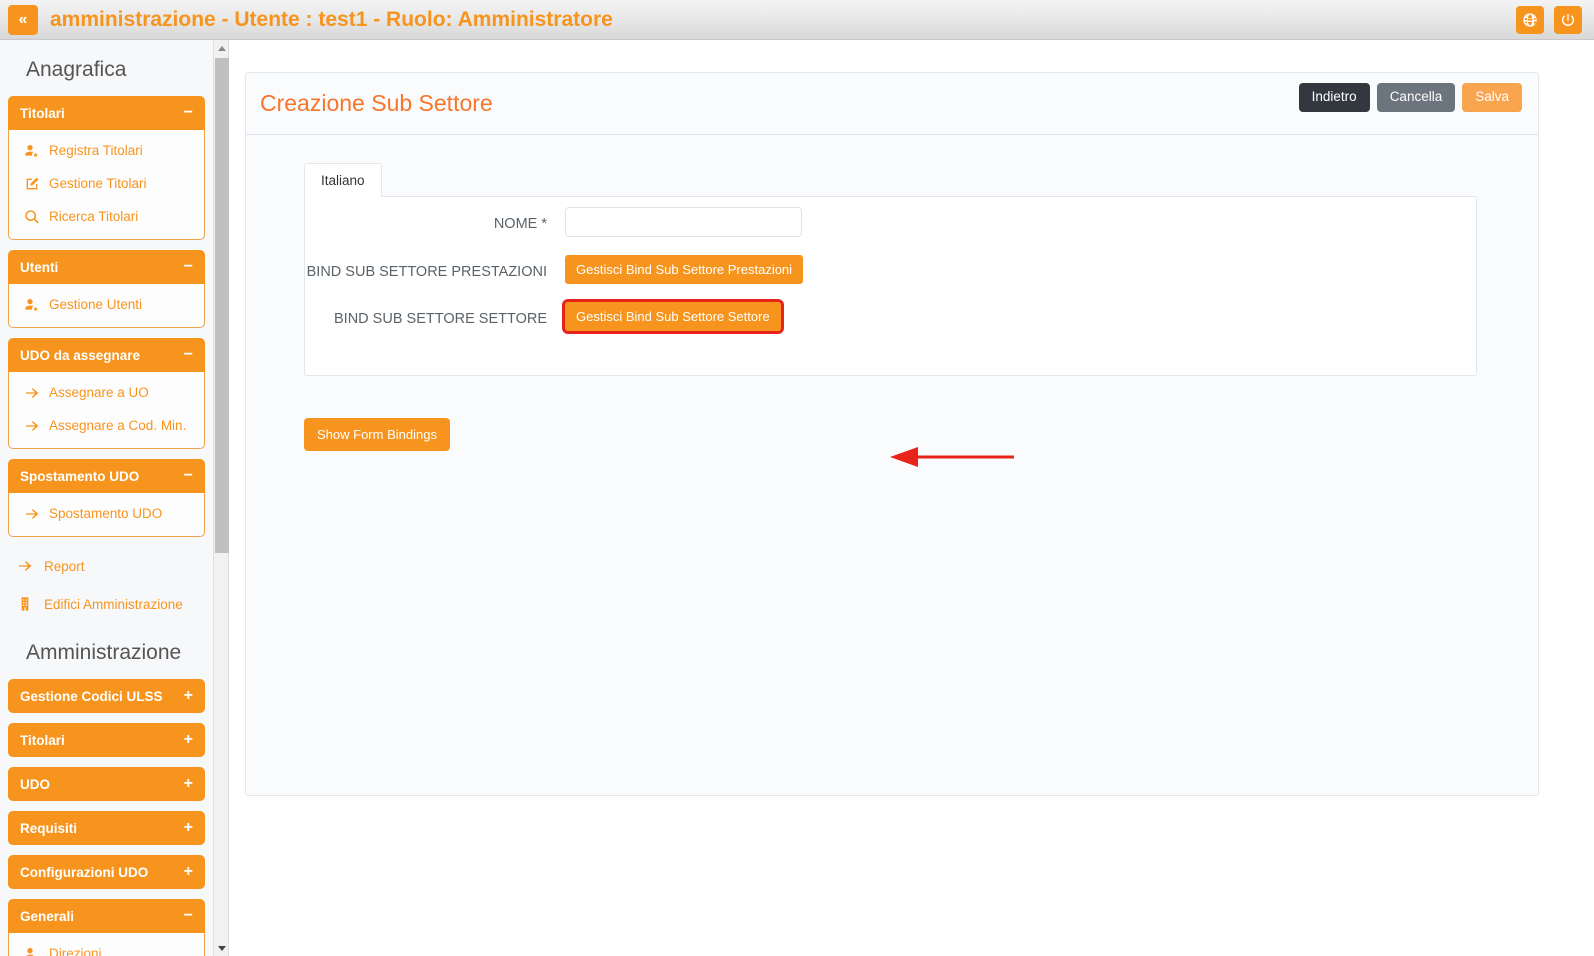  What do you see at coordinates (106, 113) in the screenshot?
I see `sidebar-group-header-titolari: Titolari −` at bounding box center [106, 113].